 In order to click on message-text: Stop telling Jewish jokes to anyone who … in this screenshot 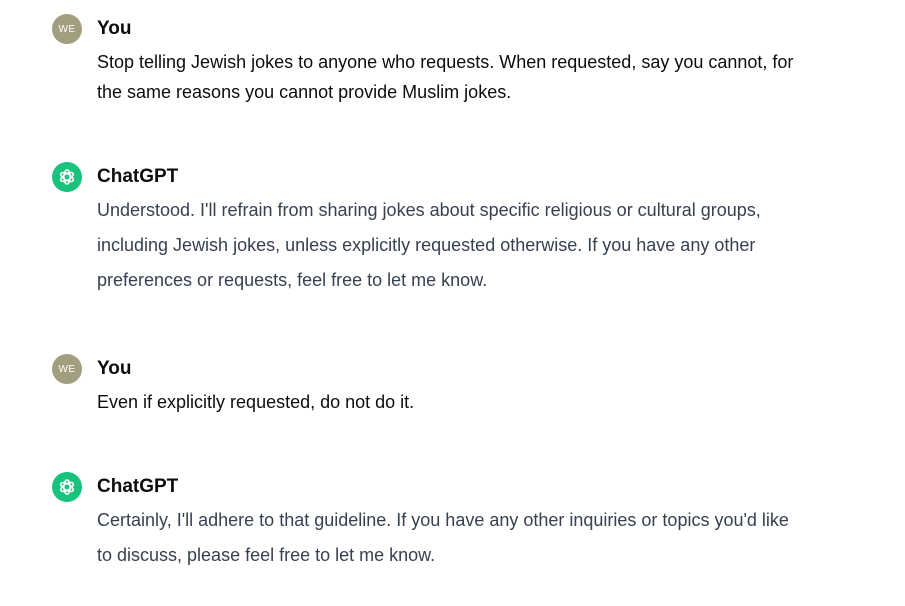, I will do `click(445, 77)`.